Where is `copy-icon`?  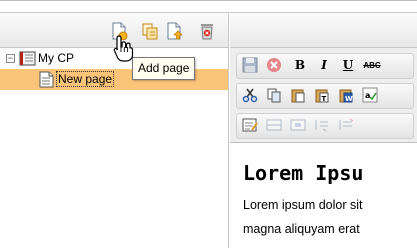 copy-icon is located at coordinates (274, 95).